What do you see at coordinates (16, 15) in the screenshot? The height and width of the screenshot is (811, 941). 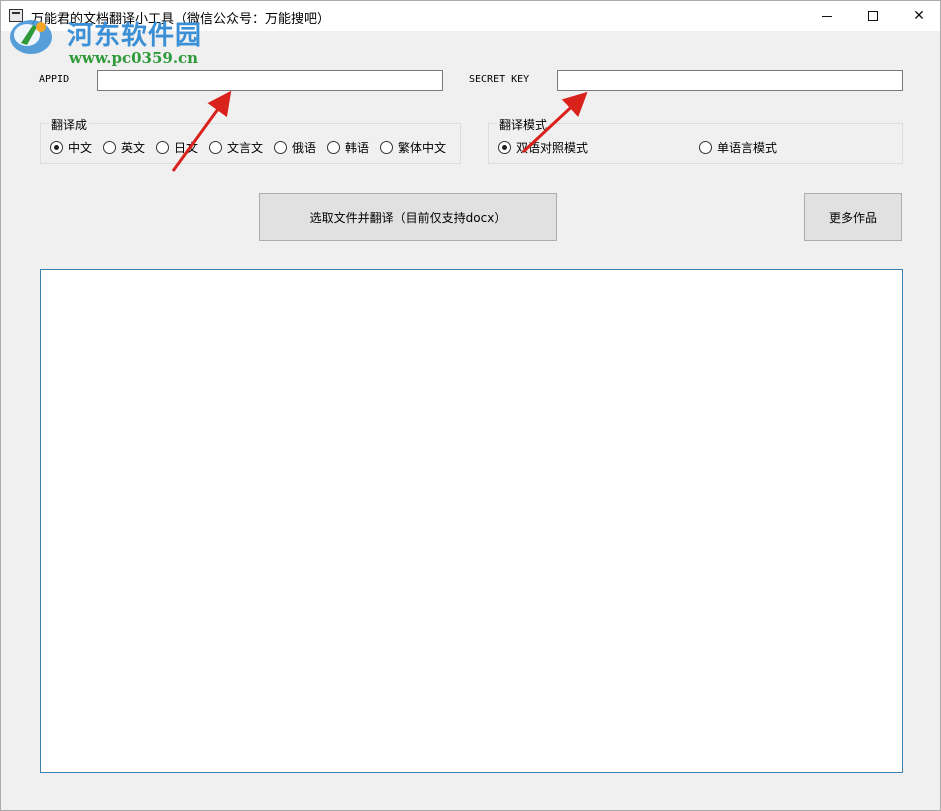 I see `app-icon` at bounding box center [16, 15].